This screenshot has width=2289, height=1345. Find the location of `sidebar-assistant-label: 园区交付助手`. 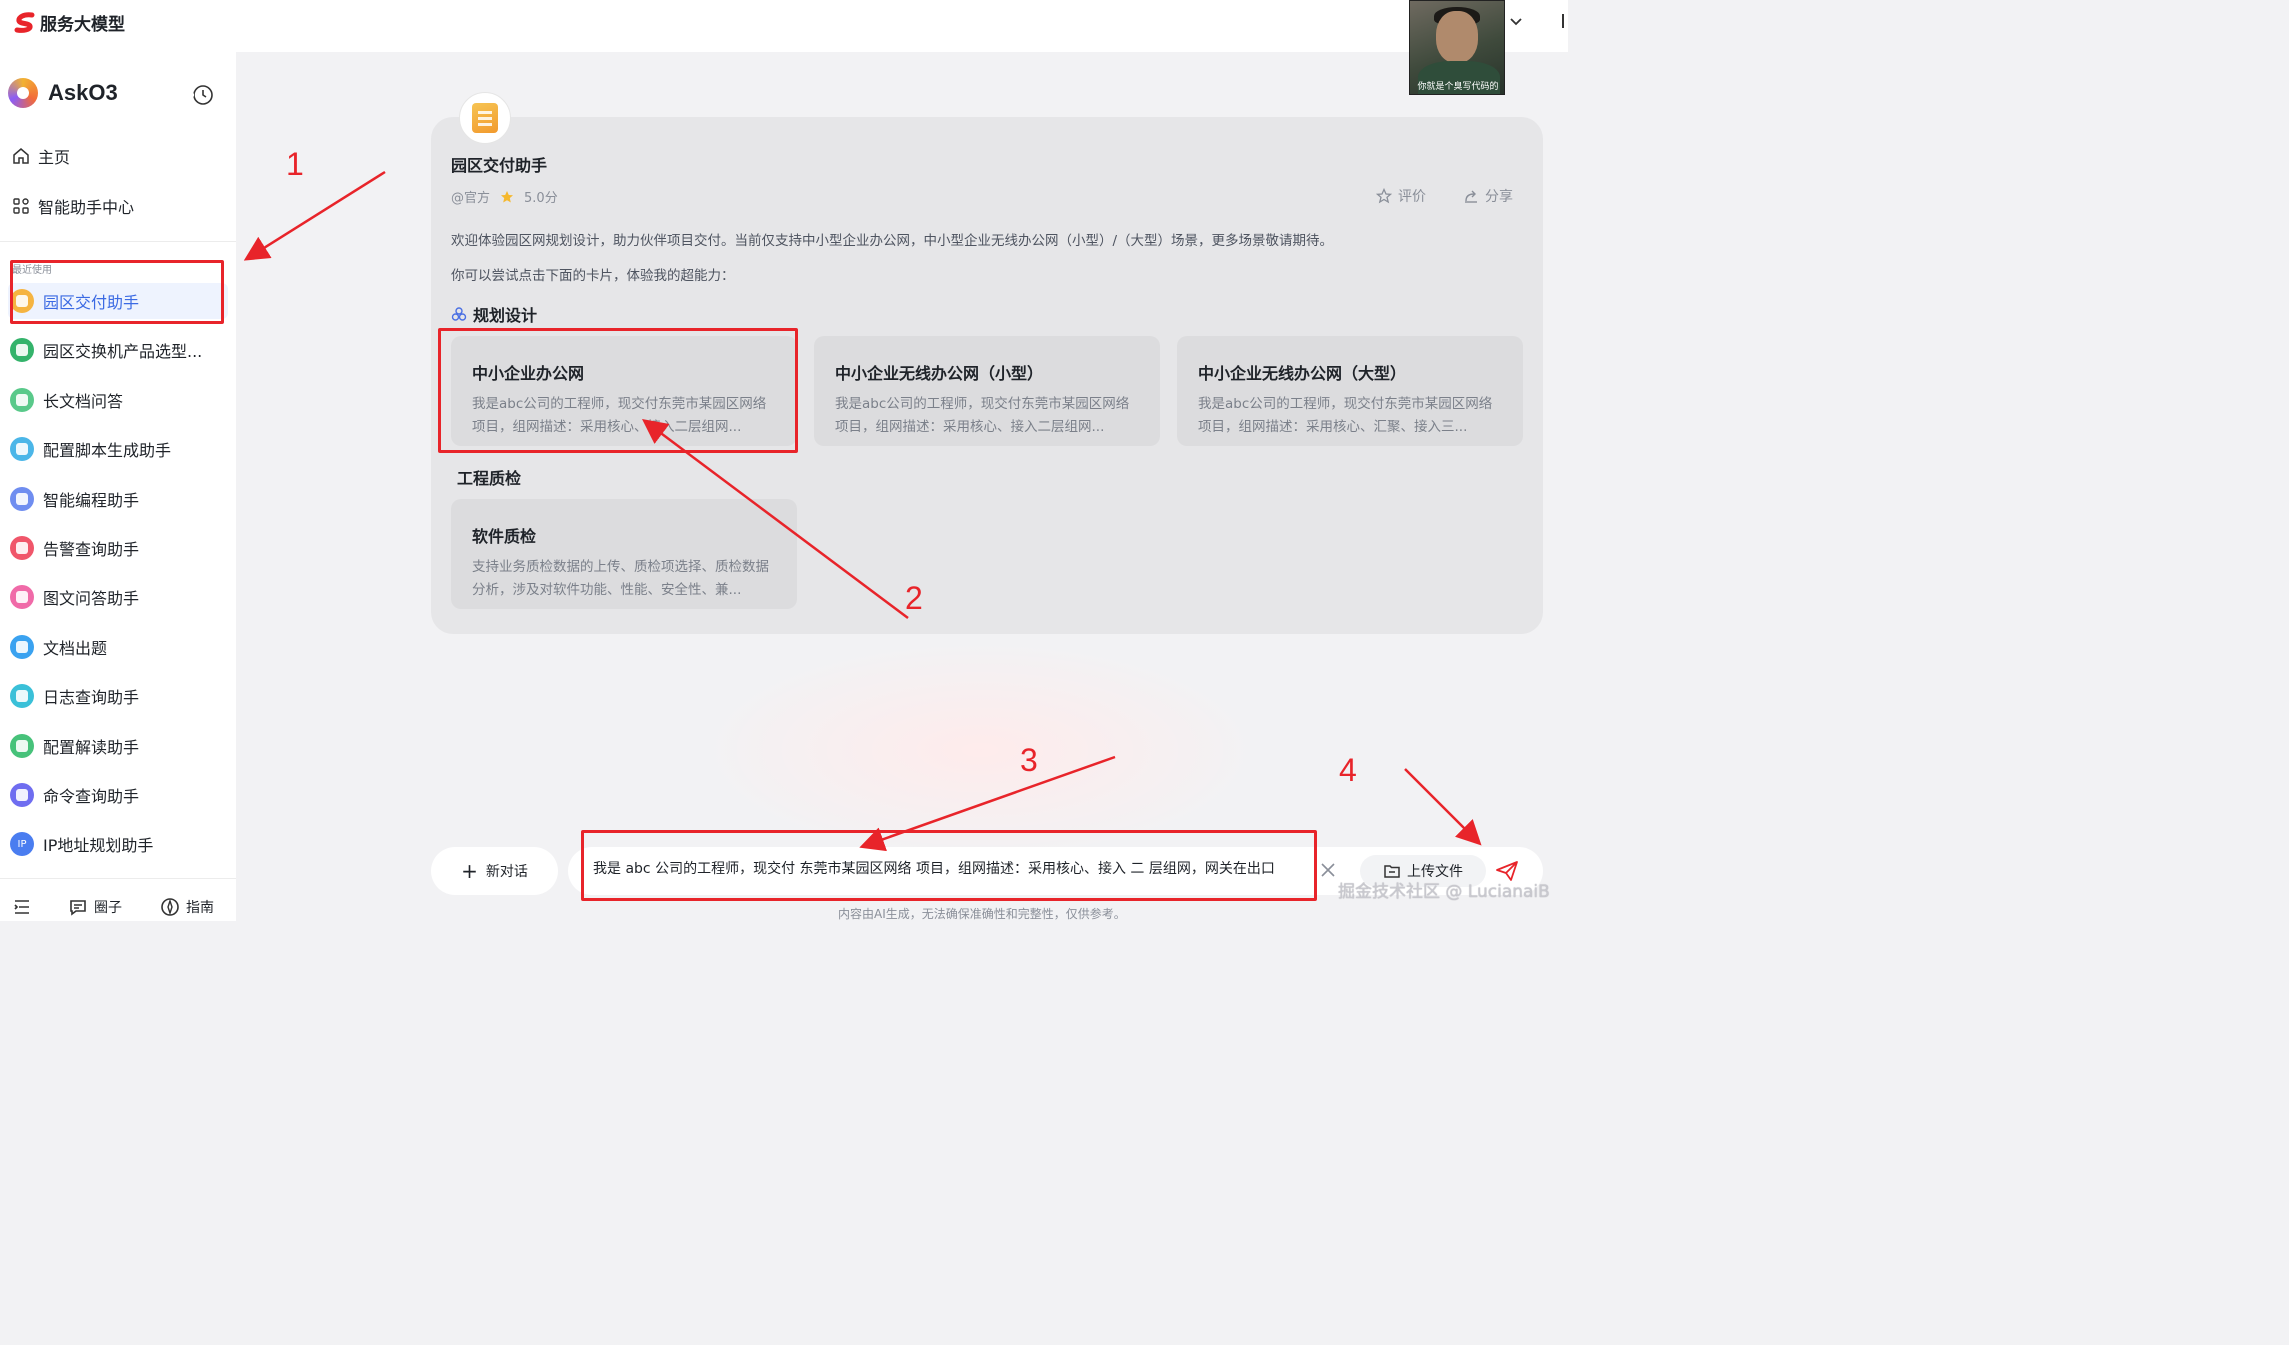

sidebar-assistant-label: 园区交付助手 is located at coordinates (91, 302).